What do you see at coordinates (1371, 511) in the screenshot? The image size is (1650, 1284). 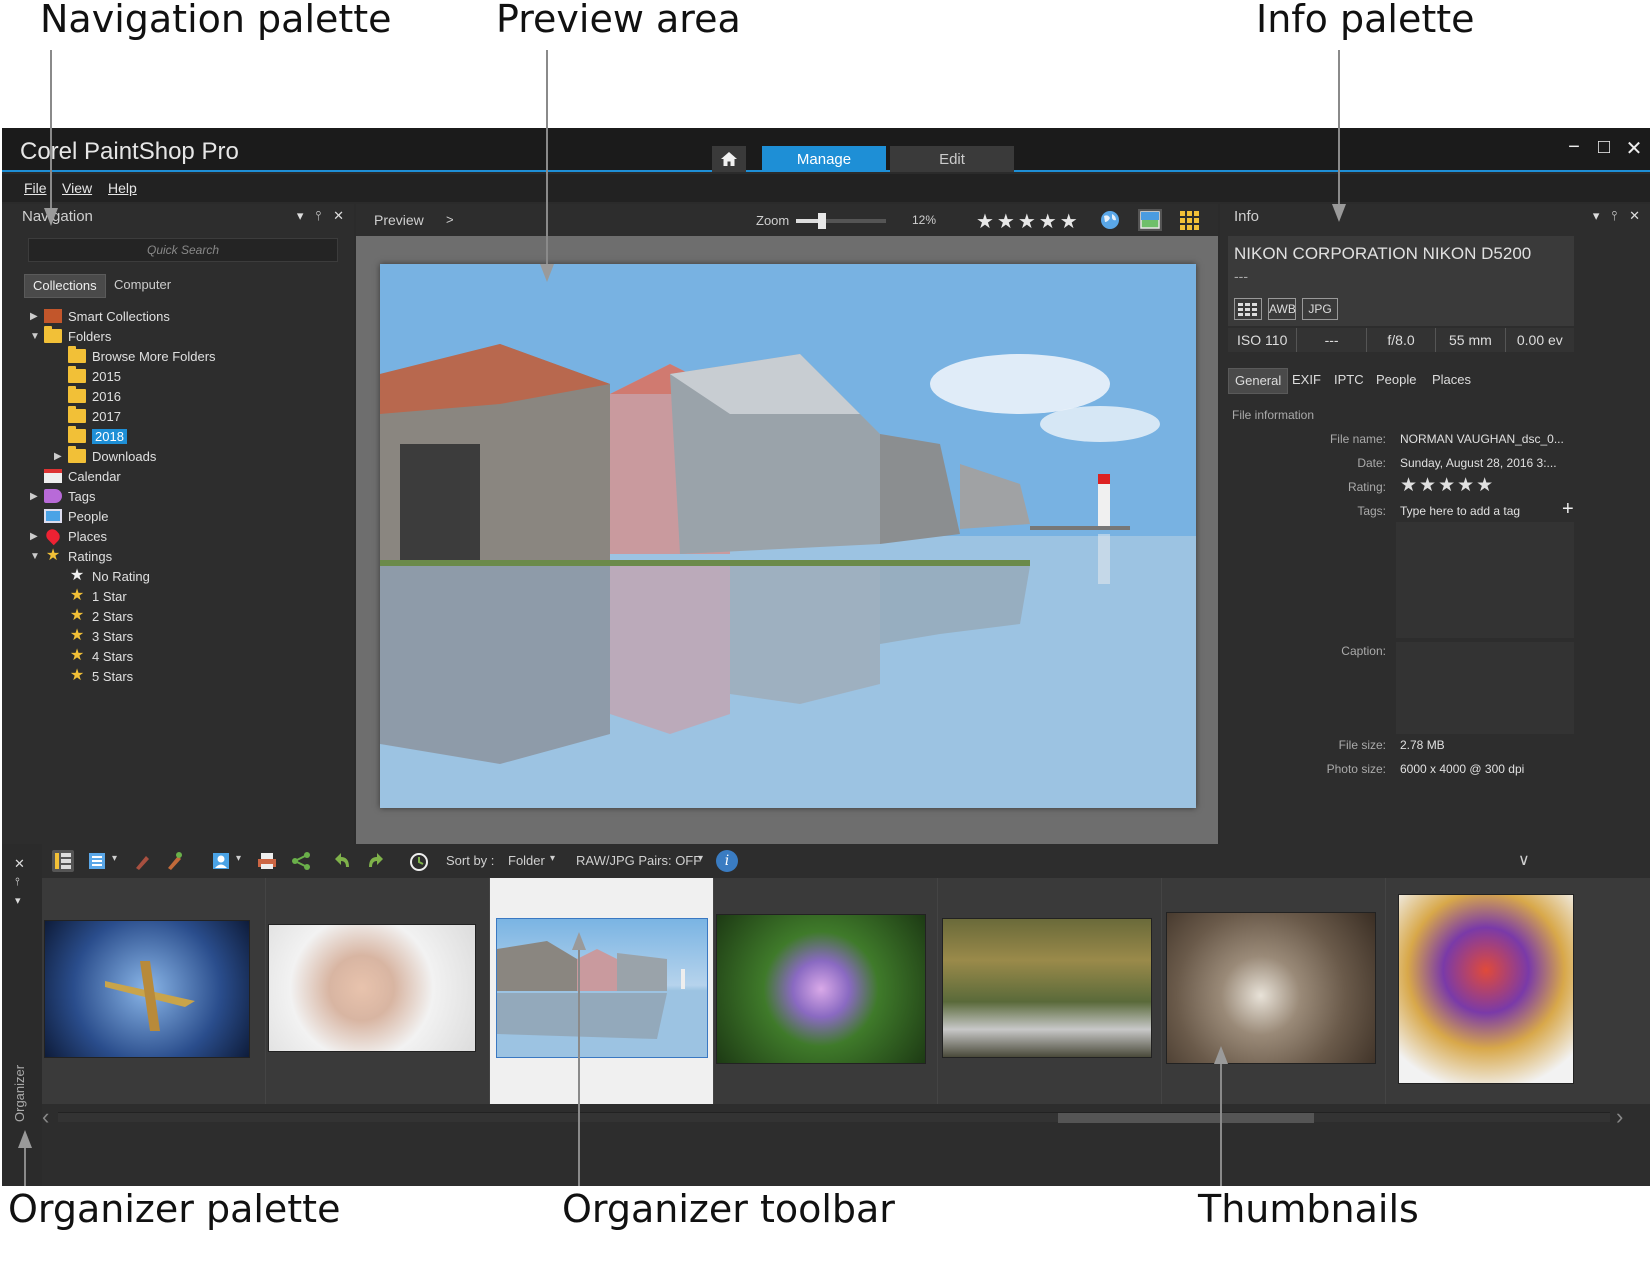 I see `tags-label: Tags:` at bounding box center [1371, 511].